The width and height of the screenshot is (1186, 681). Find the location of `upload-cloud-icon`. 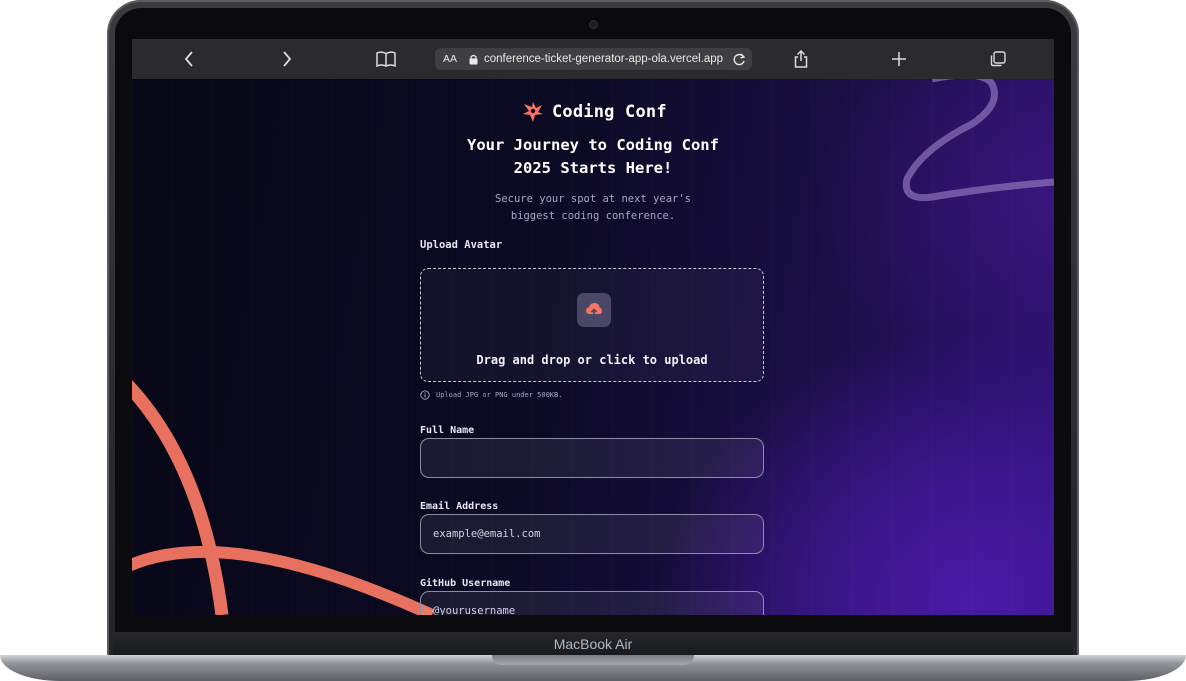

upload-cloud-icon is located at coordinates (594, 310).